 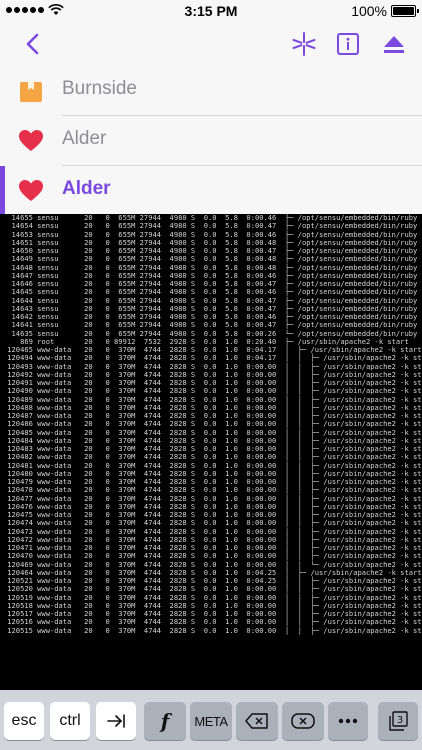 I want to click on menu-item-burnside: Burnside, so click(x=211, y=90).